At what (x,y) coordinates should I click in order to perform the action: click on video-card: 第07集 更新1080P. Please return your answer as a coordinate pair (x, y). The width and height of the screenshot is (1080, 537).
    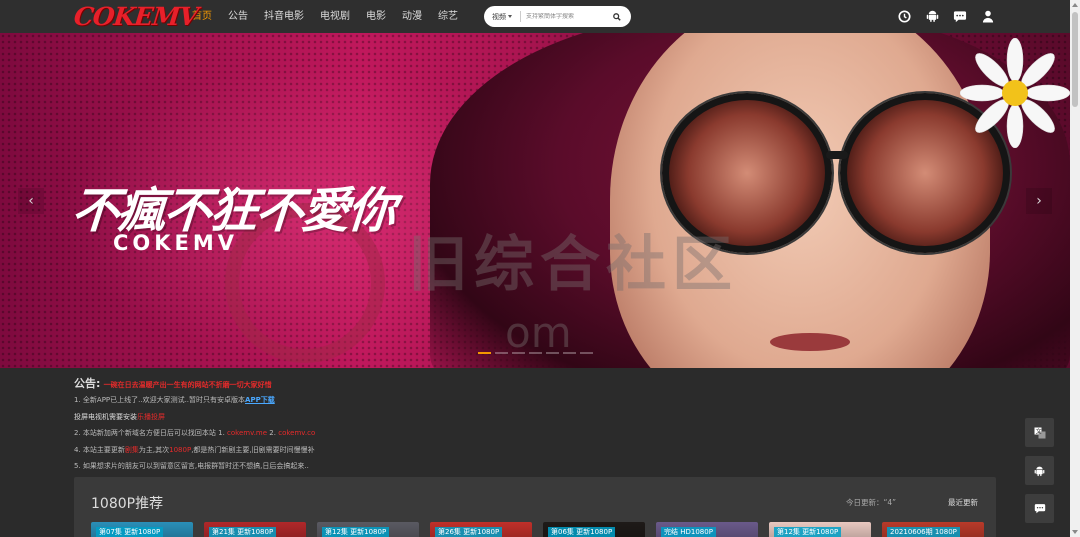
    Looking at the image, I should click on (142, 529).